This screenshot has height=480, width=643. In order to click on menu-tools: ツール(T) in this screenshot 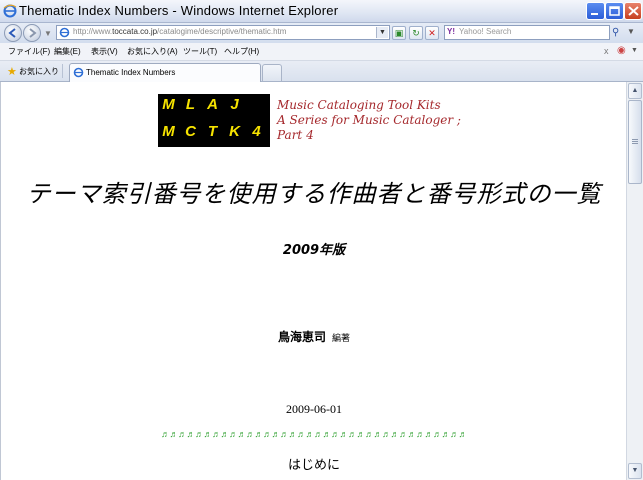, I will do `click(200, 51)`.